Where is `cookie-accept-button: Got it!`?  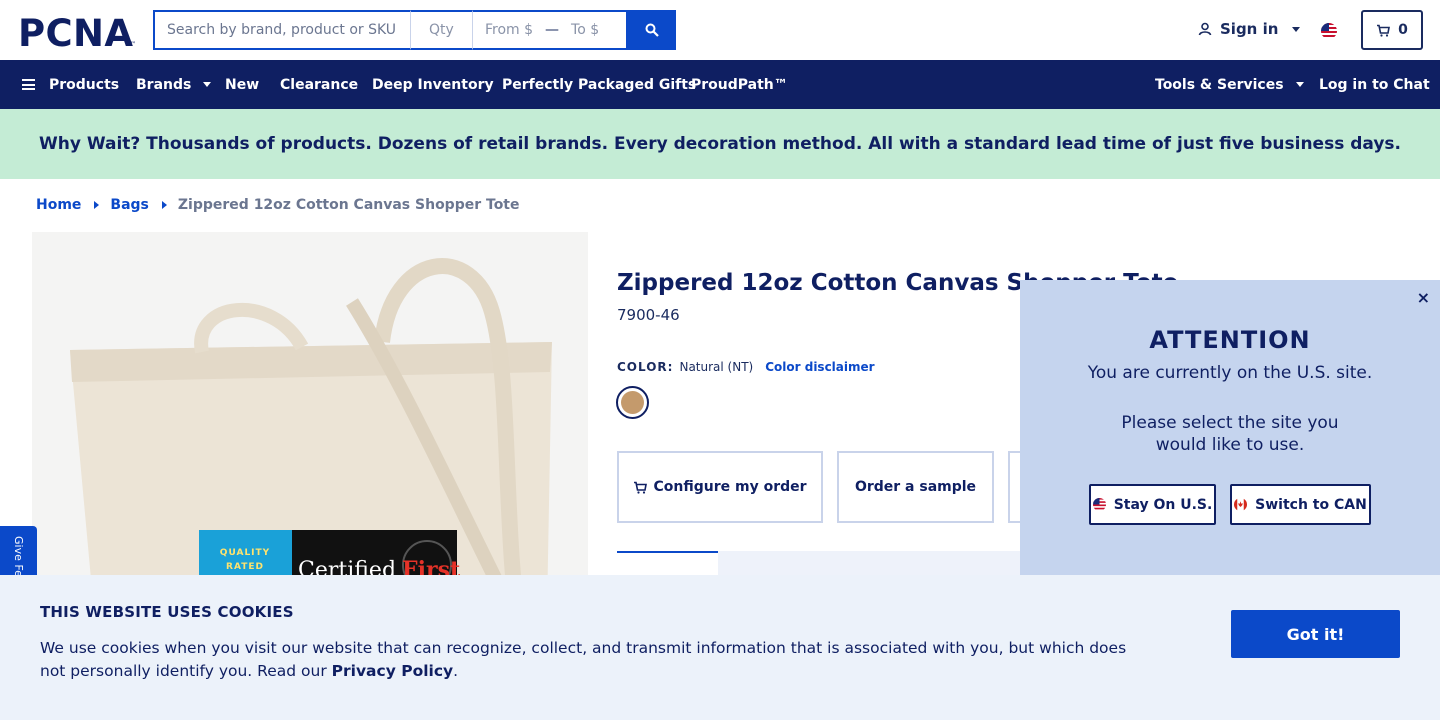
cookie-accept-button: Got it! is located at coordinates (1315, 634).